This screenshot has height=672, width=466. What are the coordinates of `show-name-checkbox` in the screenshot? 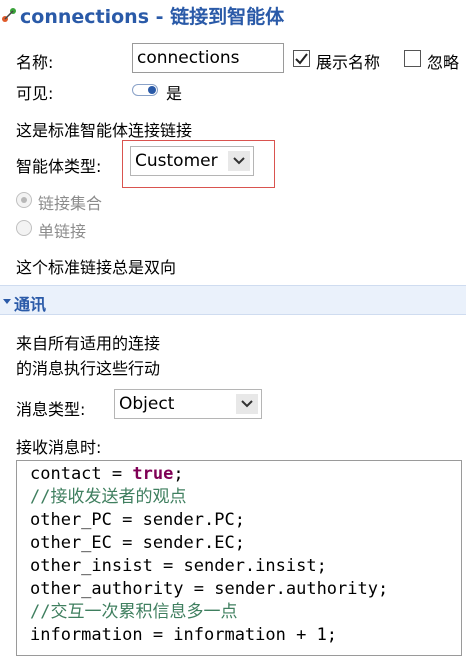 It's located at (301, 58).